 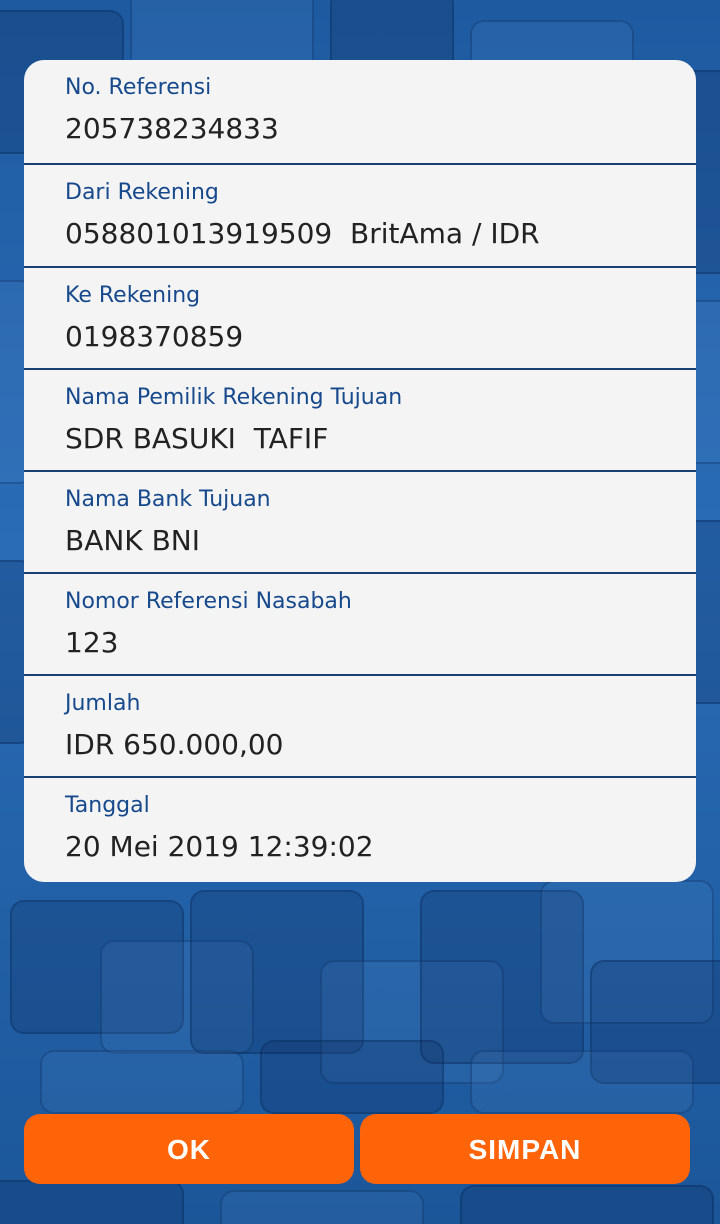 I want to click on save-button: SIMPAN, so click(x=525, y=1149).